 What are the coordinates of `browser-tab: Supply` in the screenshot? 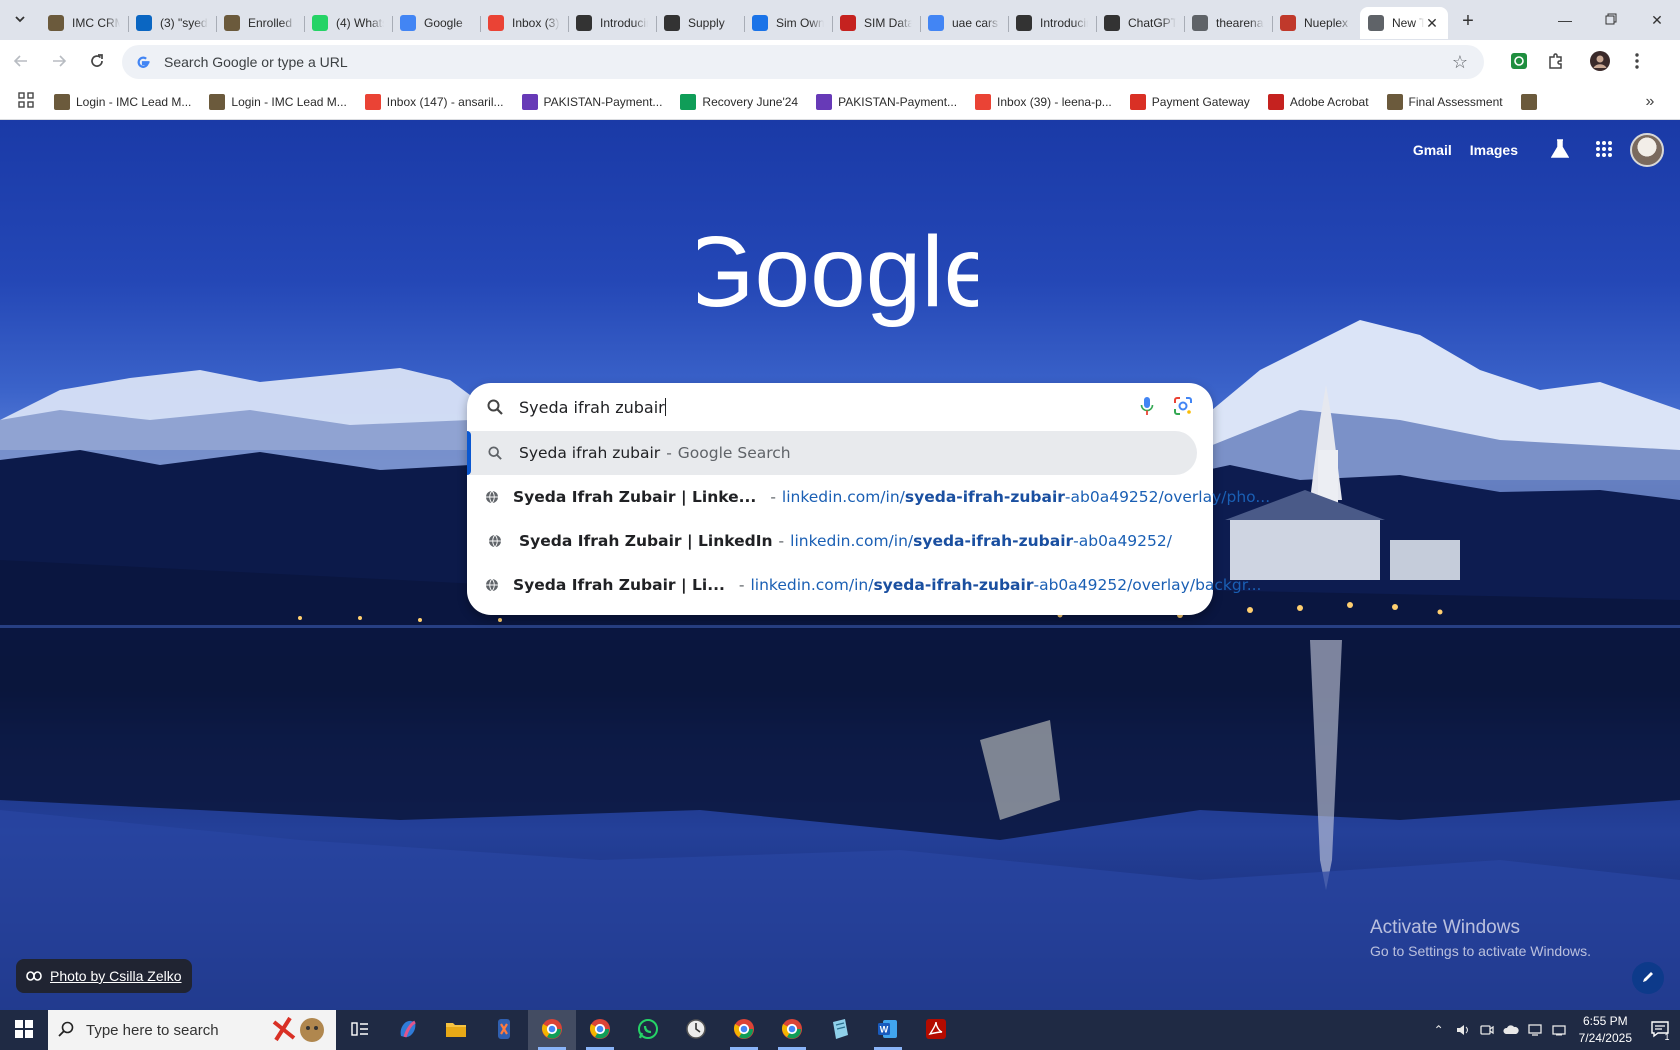 It's located at (700, 23).